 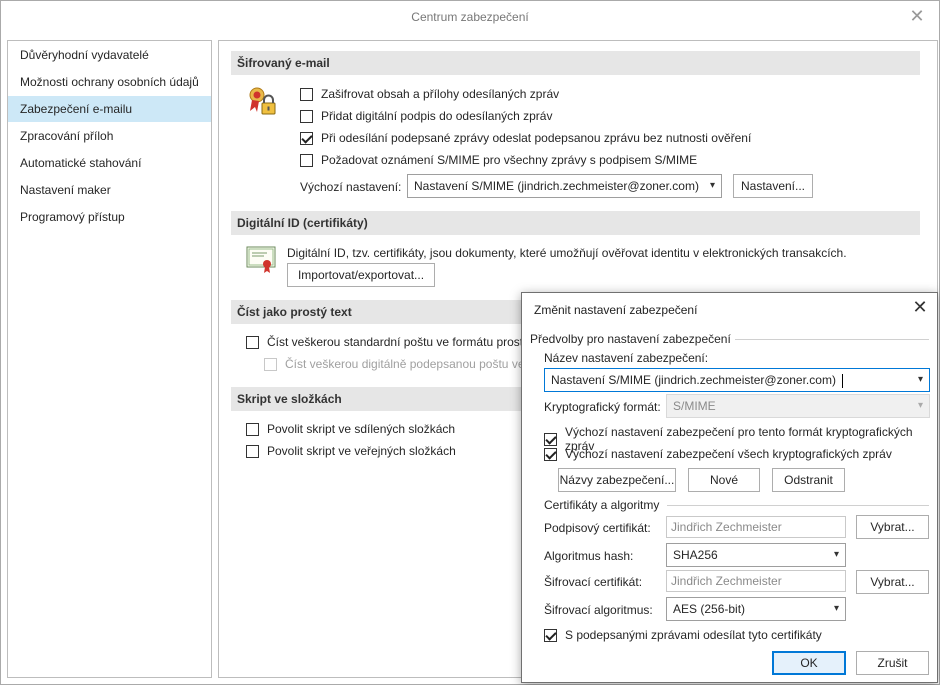 What do you see at coordinates (262, 102) in the screenshot?
I see `lock-seal-icon` at bounding box center [262, 102].